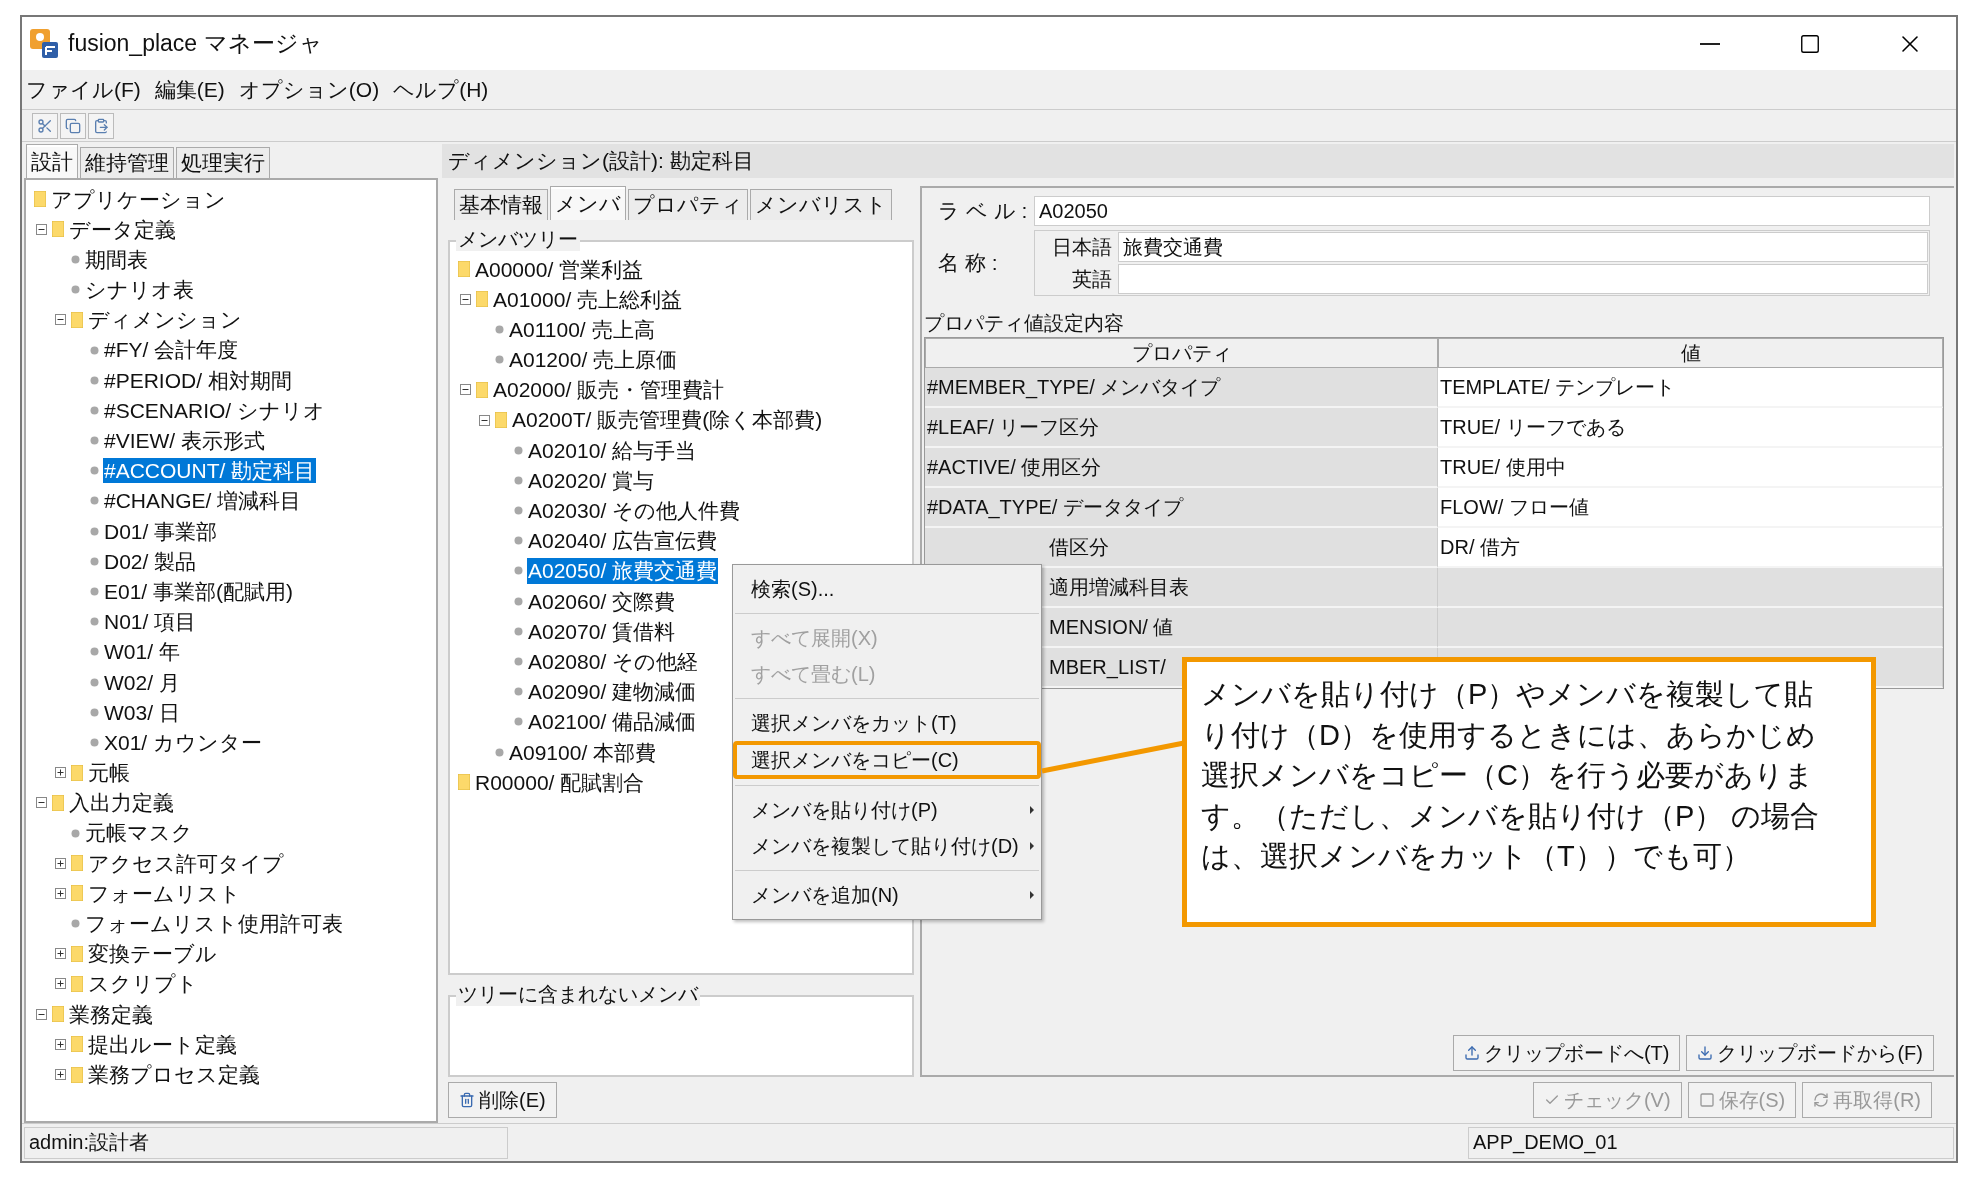  I want to click on tree-item: A02050/ 旅費交通費, so click(623, 571).